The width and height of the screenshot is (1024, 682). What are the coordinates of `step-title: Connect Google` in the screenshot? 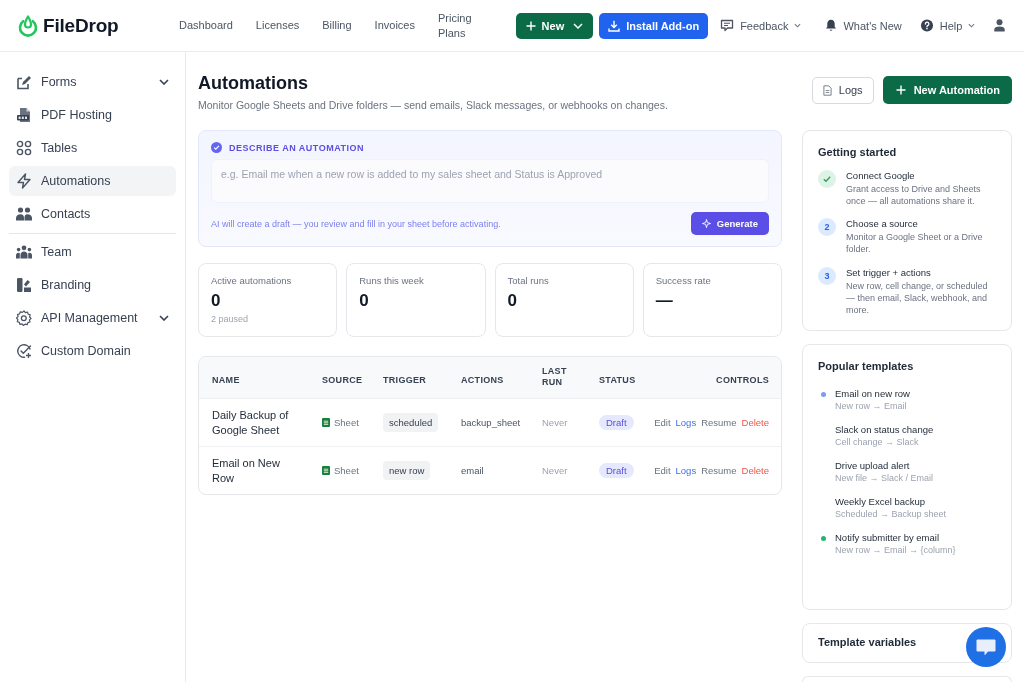 It's located at (881, 175).